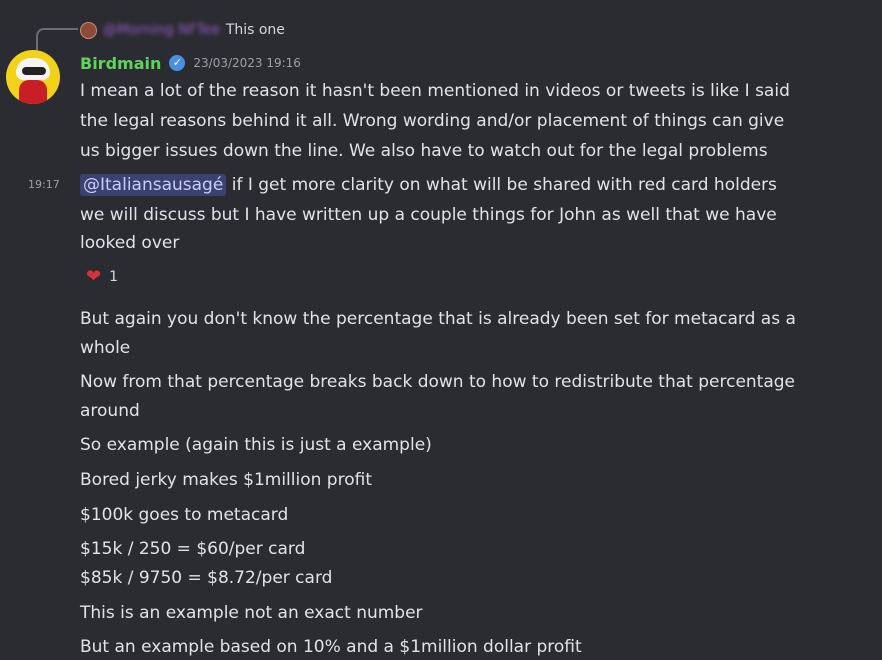 Image resolution: width=882 pixels, height=660 pixels. What do you see at coordinates (120, 63) in the screenshot?
I see `username: Birdmain` at bounding box center [120, 63].